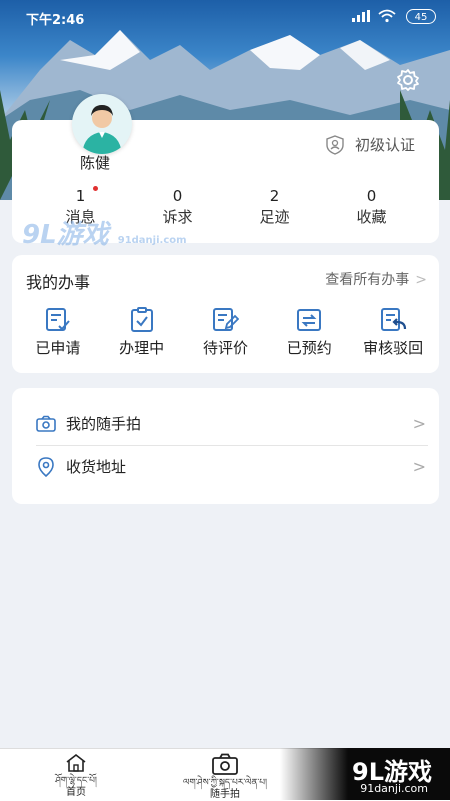 The height and width of the screenshot is (801, 450). I want to click on avatar, so click(102, 124).